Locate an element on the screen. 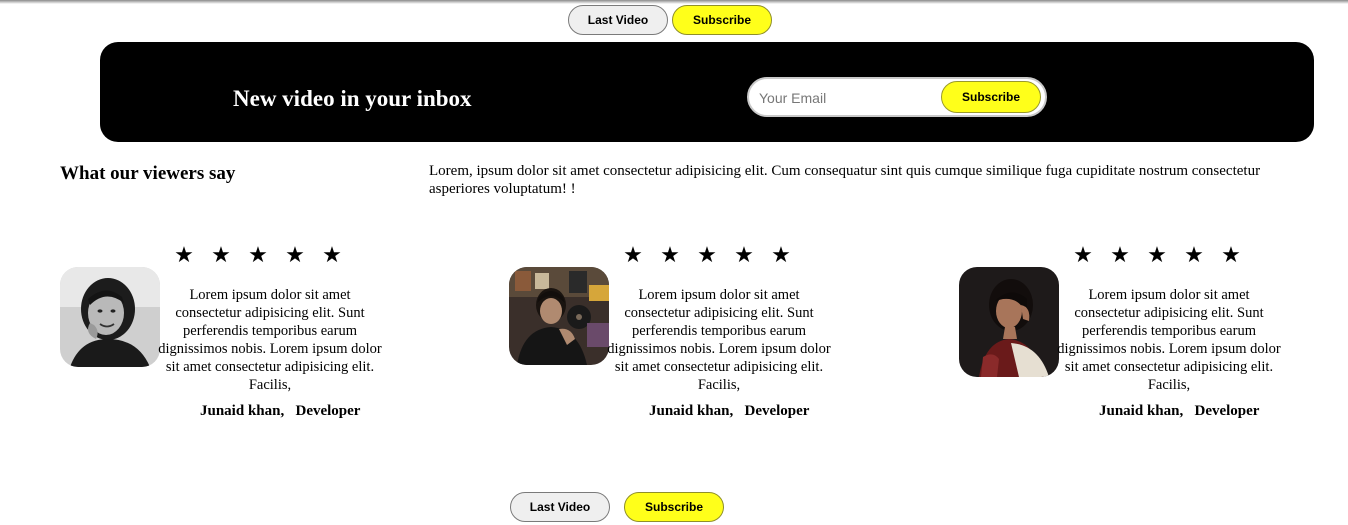  top-shadow is located at coordinates (674, 2).